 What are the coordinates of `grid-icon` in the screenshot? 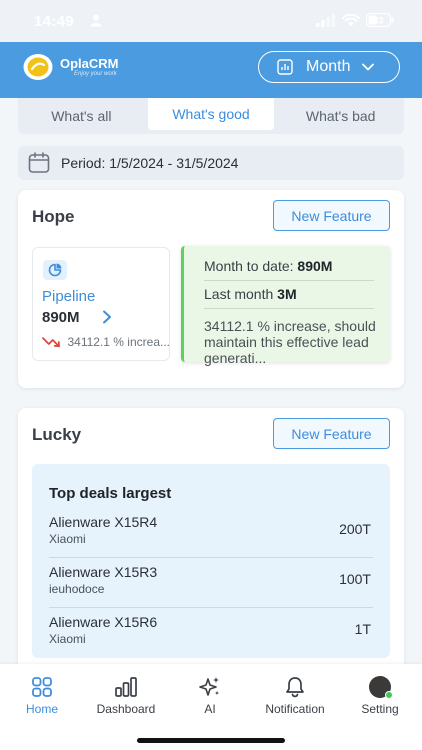 It's located at (42, 687).